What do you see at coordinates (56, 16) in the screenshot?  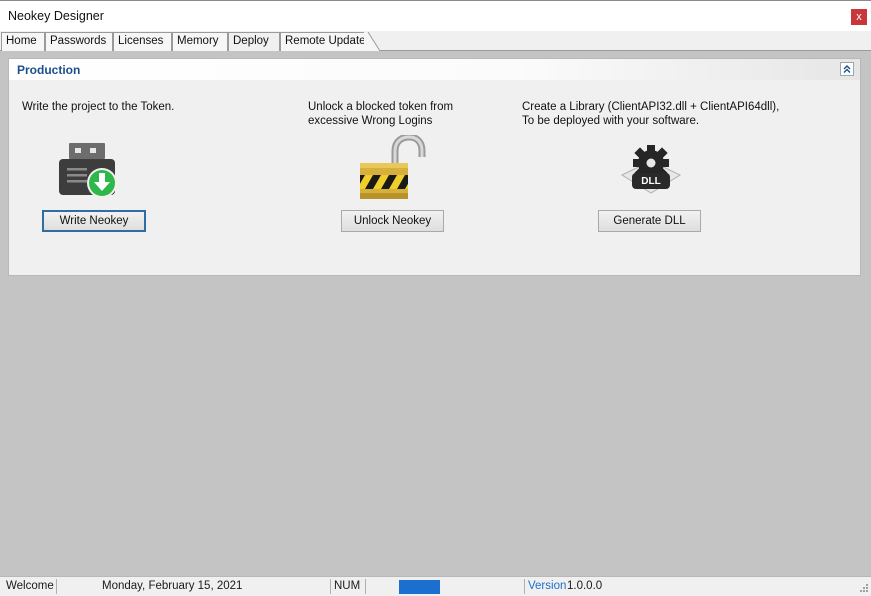 I see `window-title: Neokey Designer` at bounding box center [56, 16].